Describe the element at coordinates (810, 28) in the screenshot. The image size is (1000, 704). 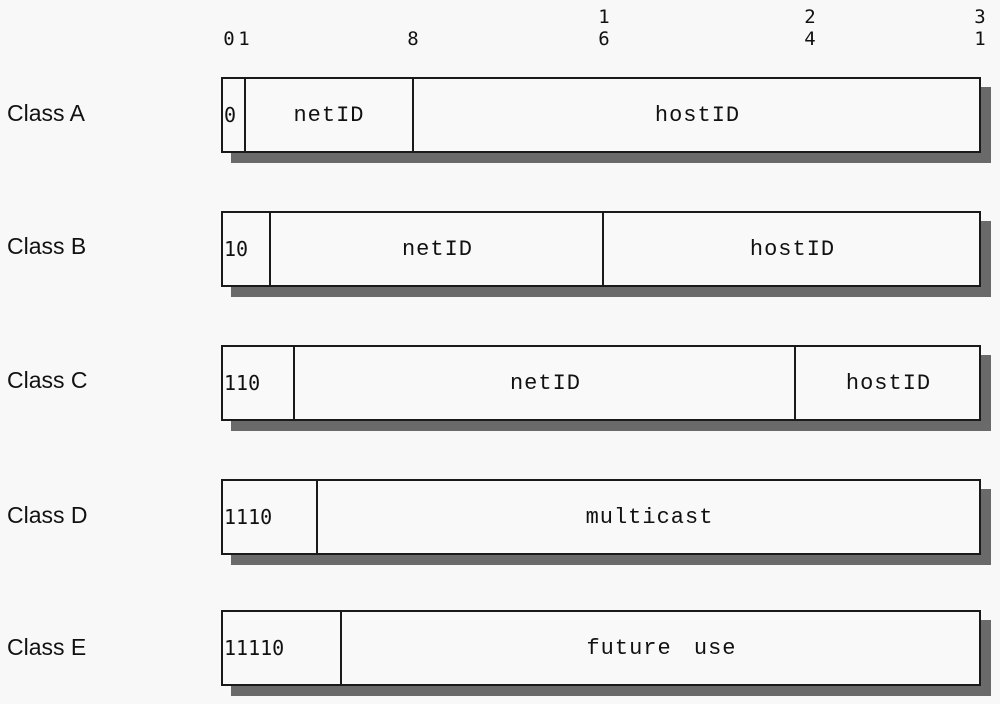
I see `bit-tick-24: 24` at that location.